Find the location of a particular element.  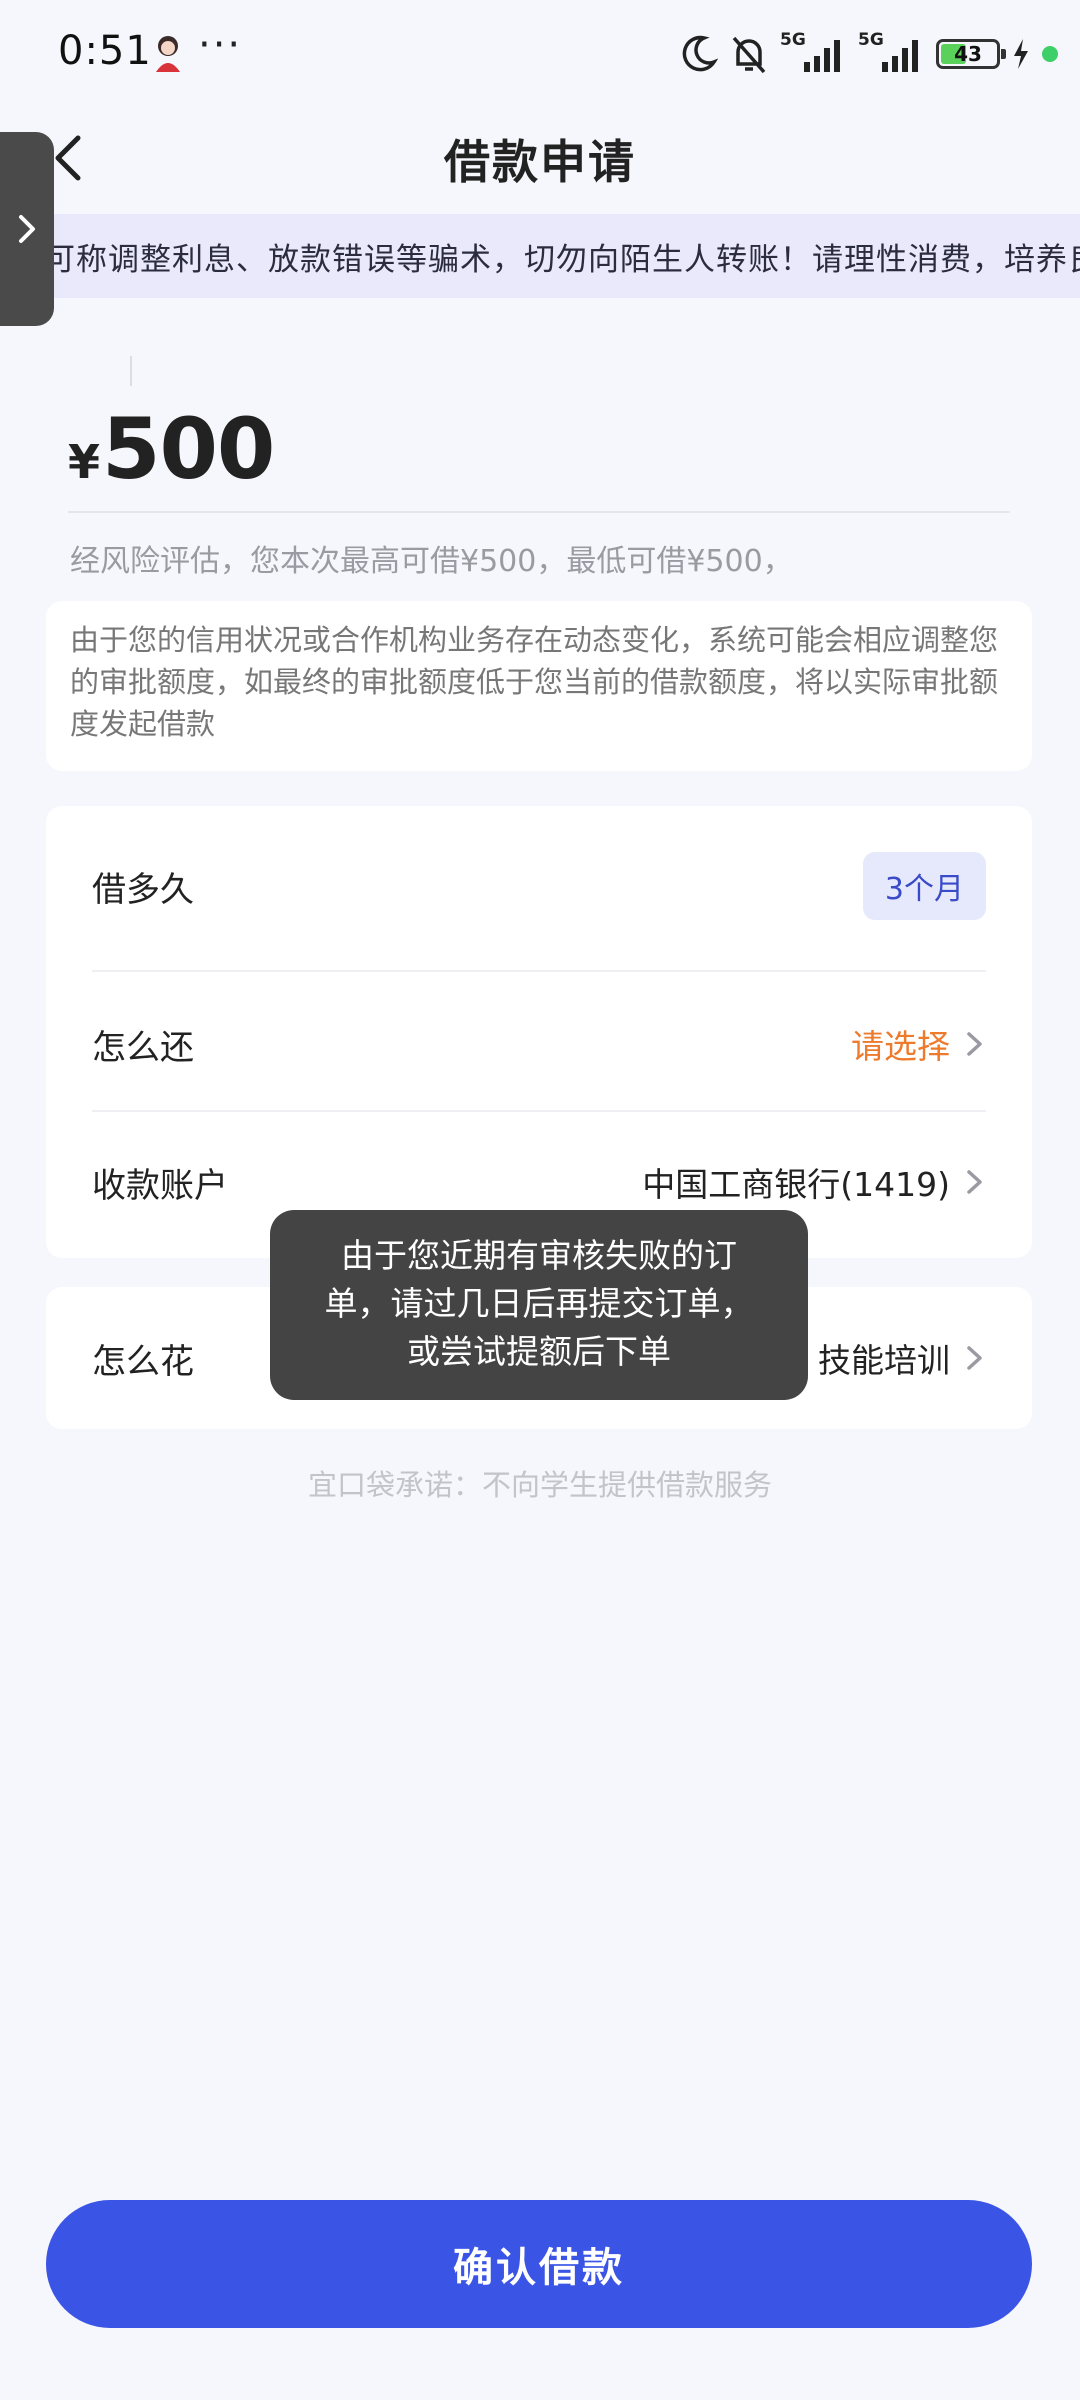

confirm-loan-button: 确认借款 is located at coordinates (539, 2264).